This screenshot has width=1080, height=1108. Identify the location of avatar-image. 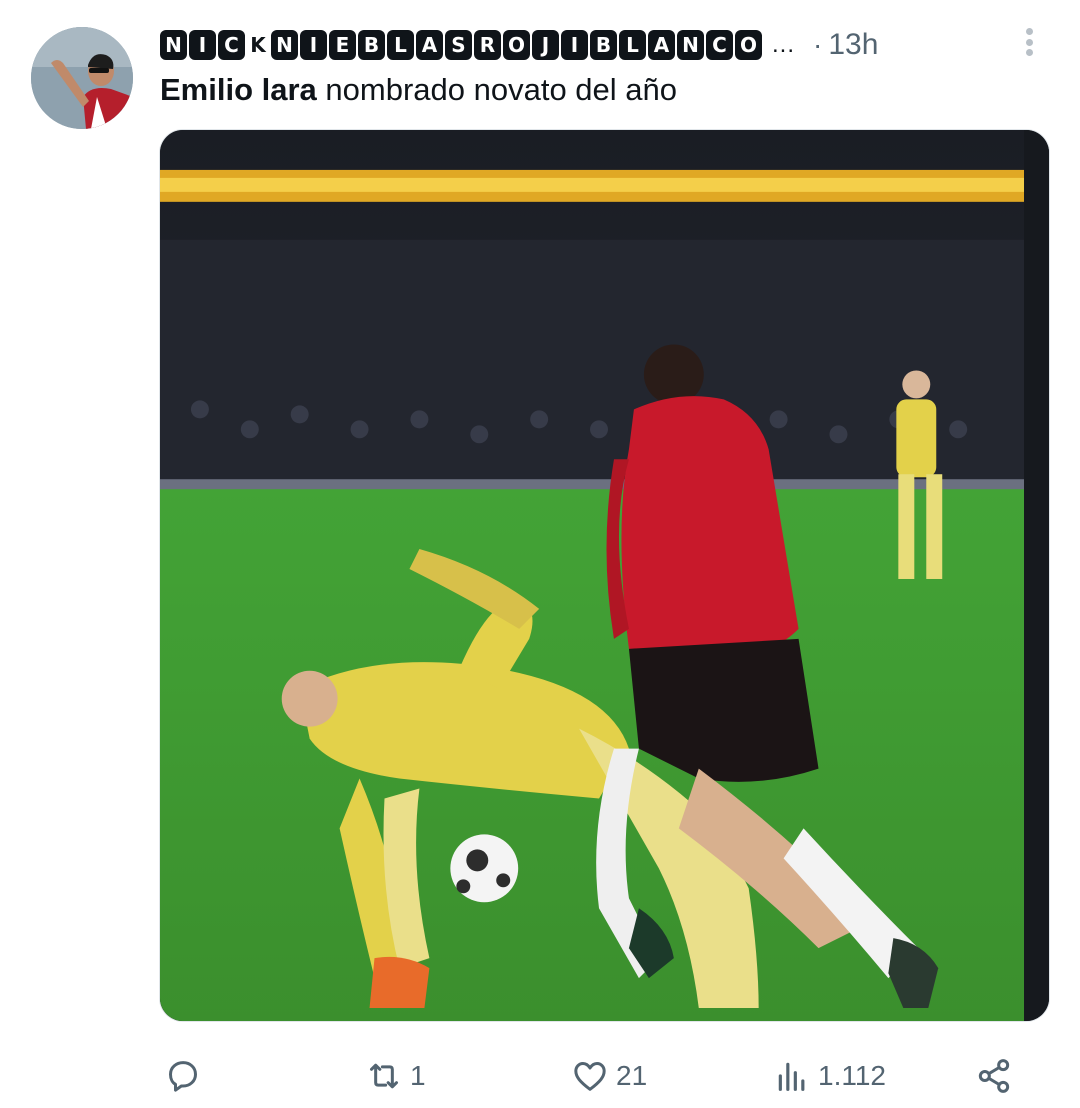
(82, 78).